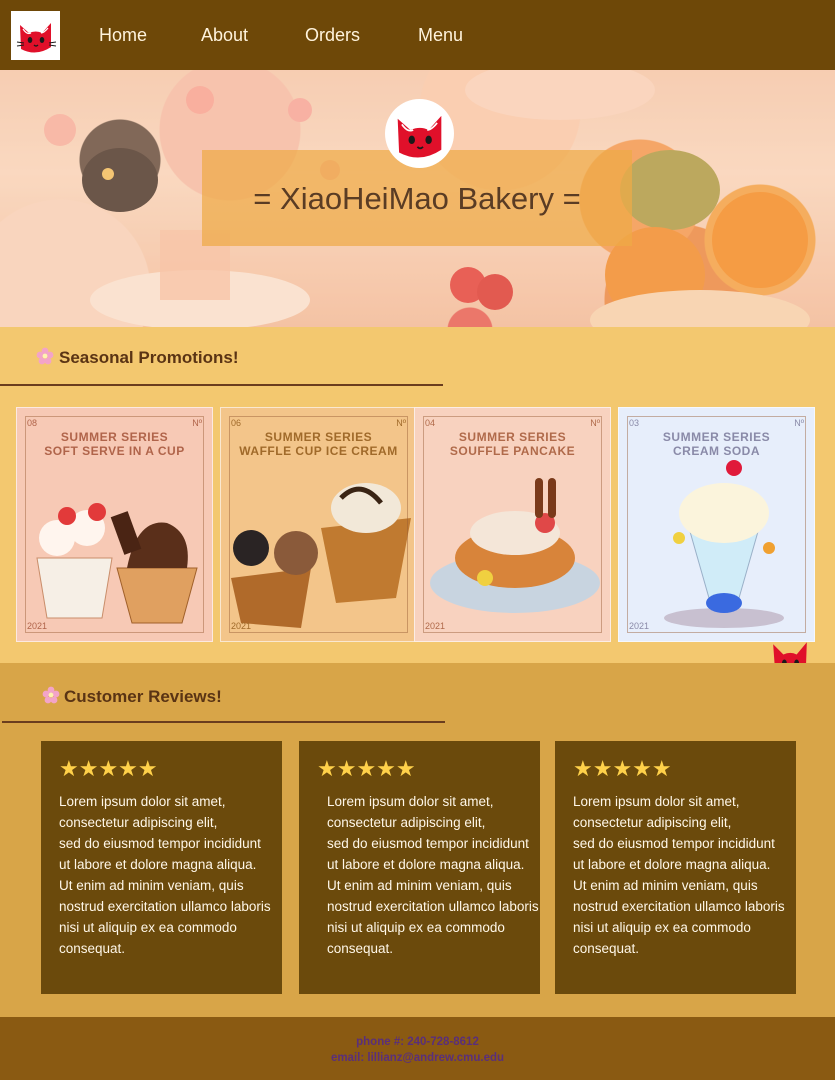 Image resolution: width=835 pixels, height=1080 pixels. Describe the element at coordinates (221, 385) in the screenshot. I see `promotions-divider` at that location.